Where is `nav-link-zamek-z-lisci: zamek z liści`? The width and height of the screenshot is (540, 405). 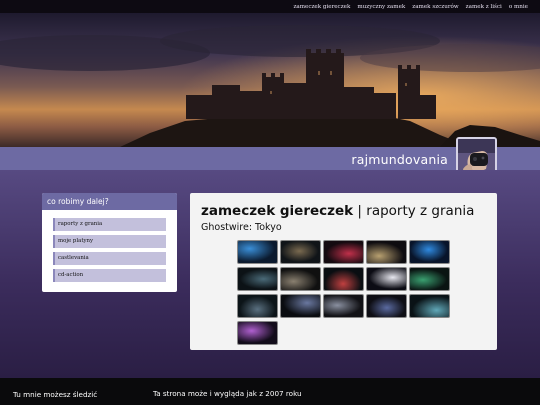
nav-link-zamek-z-lisci: zamek z liści is located at coordinates (484, 7).